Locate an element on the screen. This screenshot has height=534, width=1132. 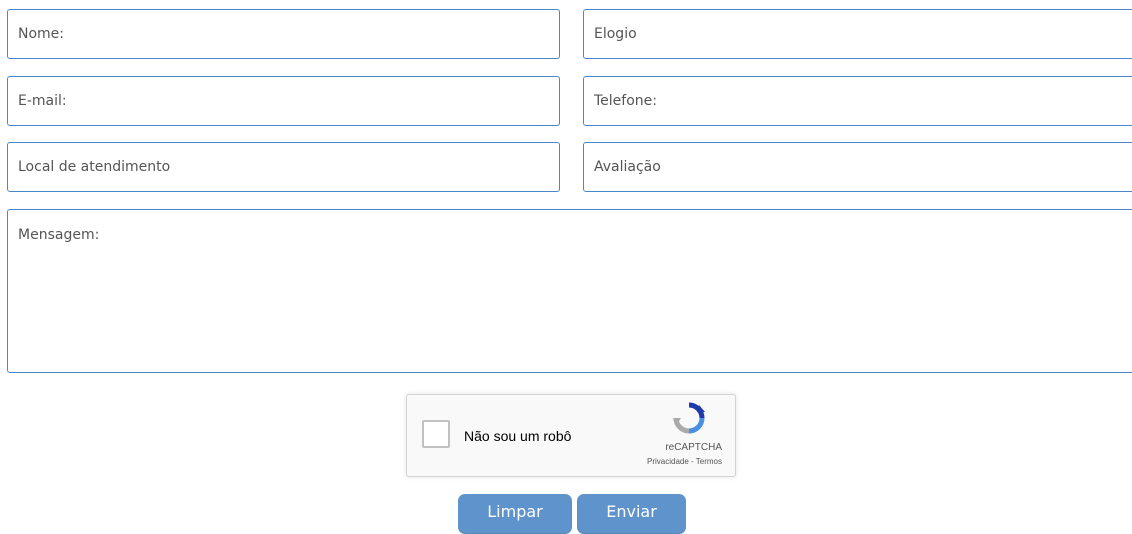
phone-input is located at coordinates (857, 101).